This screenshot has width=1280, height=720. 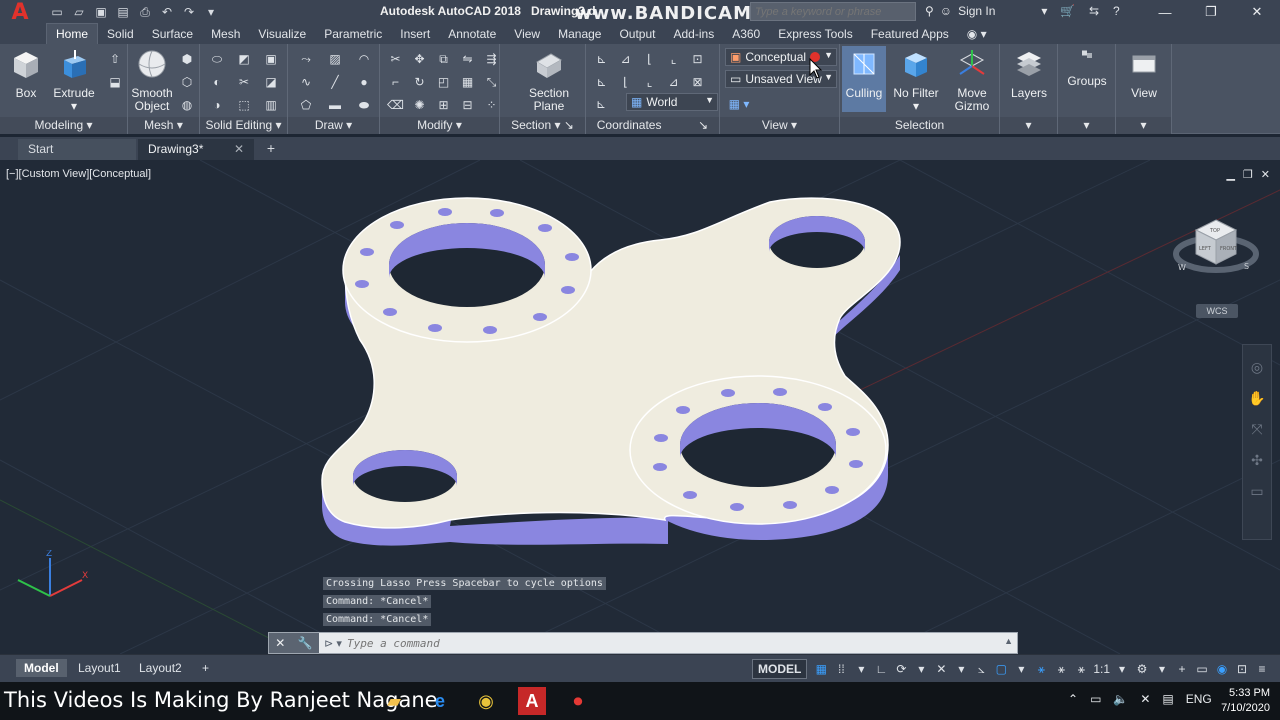 I want to click on language-indicator: ENG, so click(x=1199, y=699).